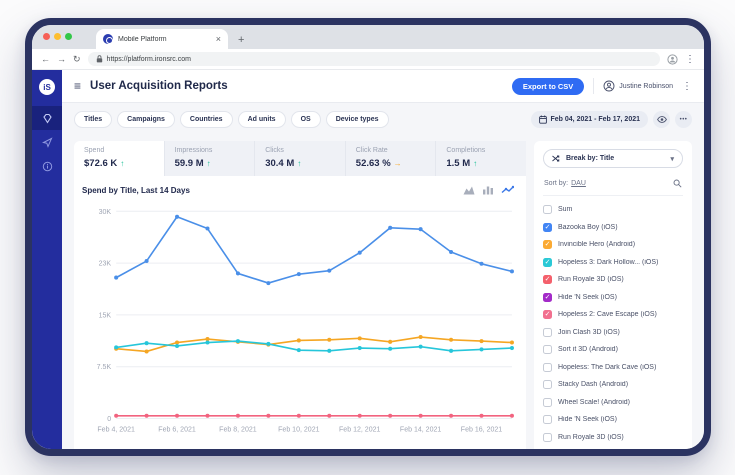  Describe the element at coordinates (613, 280) in the screenshot. I see `title-row-run-royale-3d-ios: ✓ Run Royale 3D (iOS)` at that location.